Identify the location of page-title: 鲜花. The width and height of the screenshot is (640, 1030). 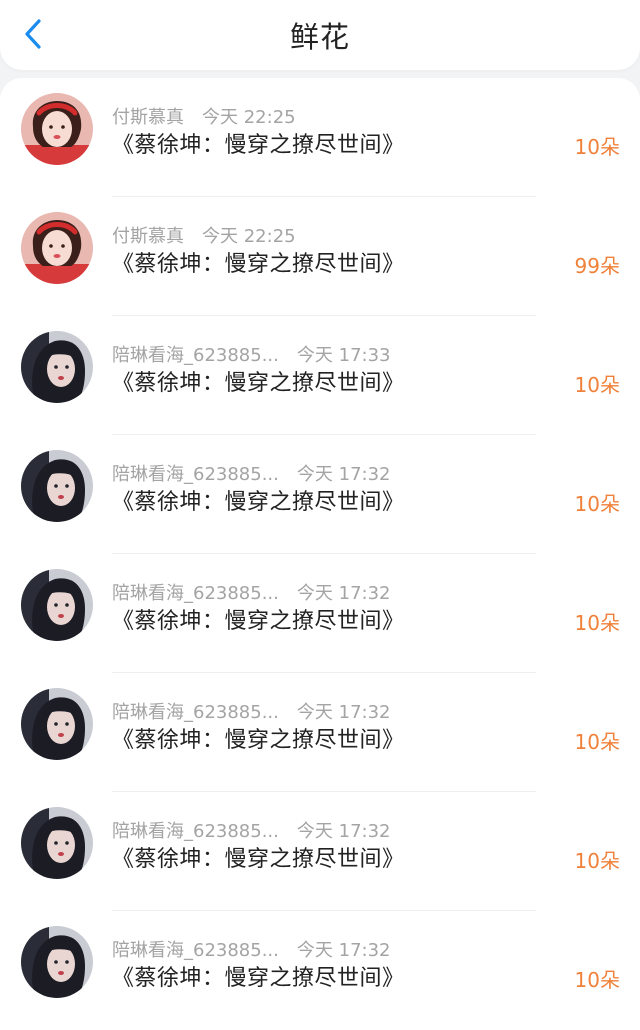
(319, 37).